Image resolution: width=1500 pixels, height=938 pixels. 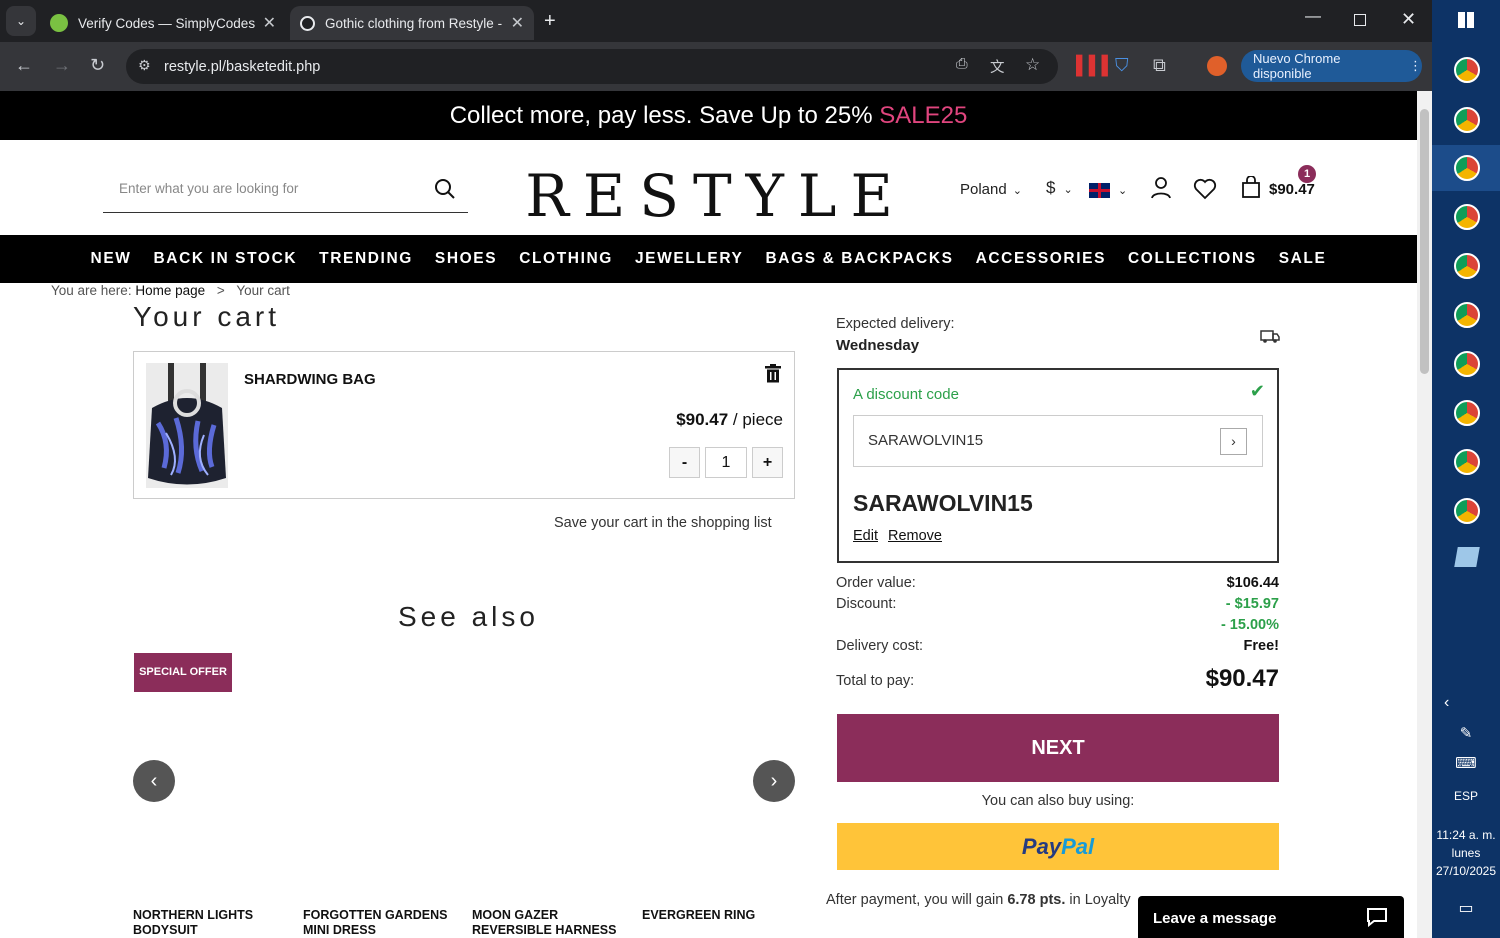 What do you see at coordinates (1059, 188) in the screenshot?
I see `currency-selector: $ ⌄` at bounding box center [1059, 188].